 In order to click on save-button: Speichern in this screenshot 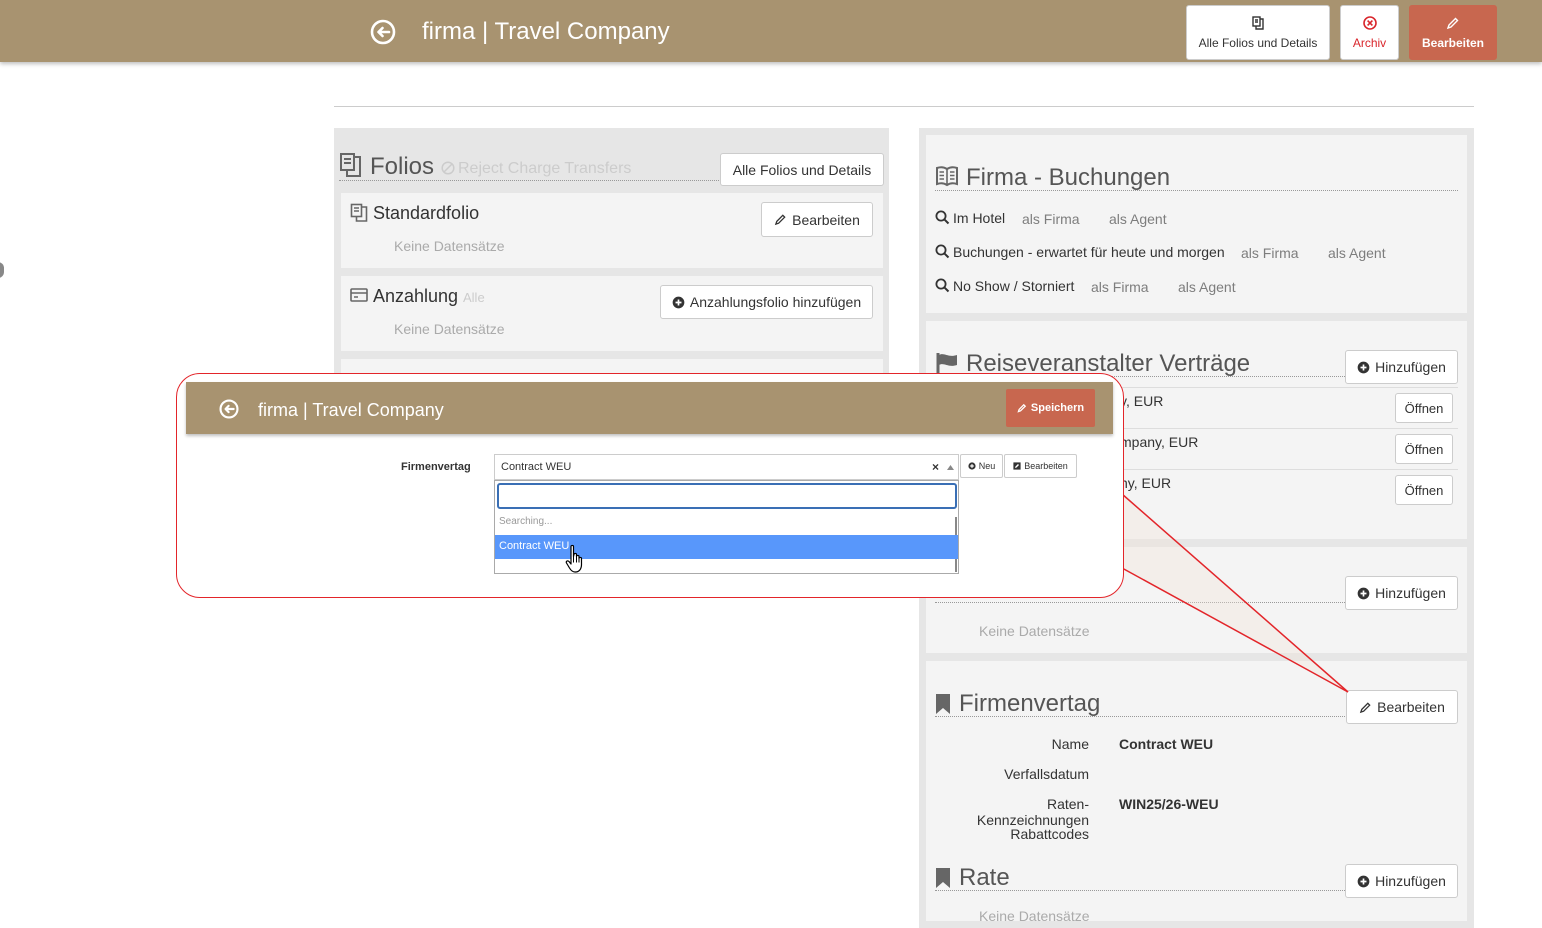, I will do `click(1050, 408)`.